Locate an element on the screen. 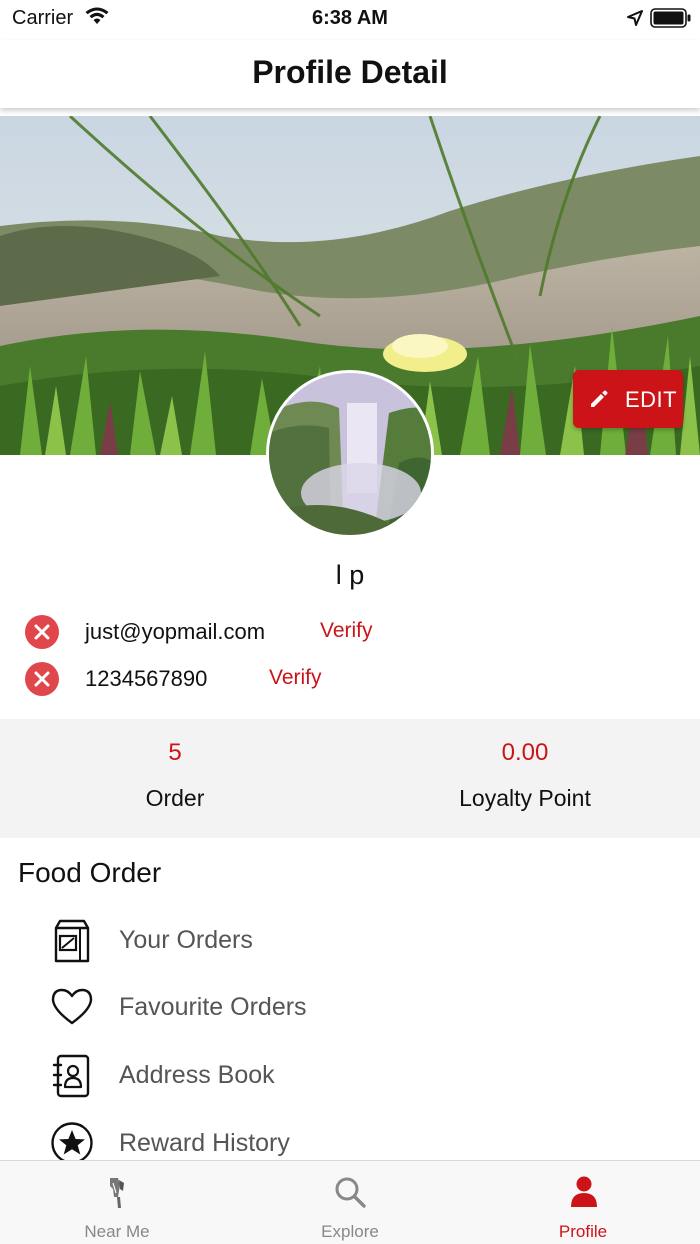  verify-phone-link: Verify is located at coordinates (295, 678).